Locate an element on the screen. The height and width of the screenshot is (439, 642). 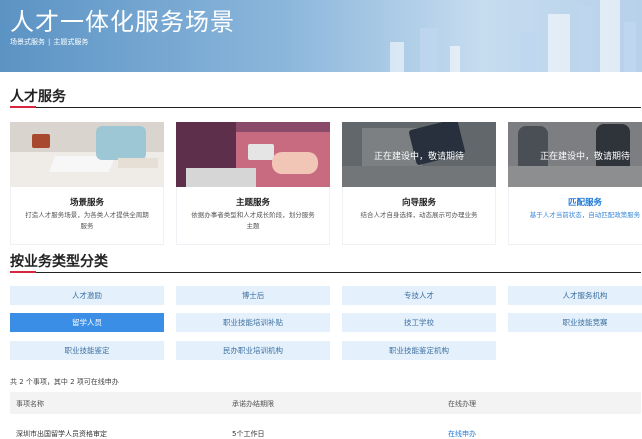
scene-service-link: 场景式服务 is located at coordinates (27, 42).